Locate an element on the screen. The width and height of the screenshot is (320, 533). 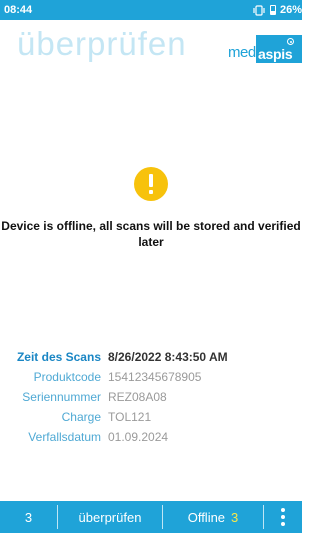
detail-label: Produktcode is located at coordinates (67, 377).